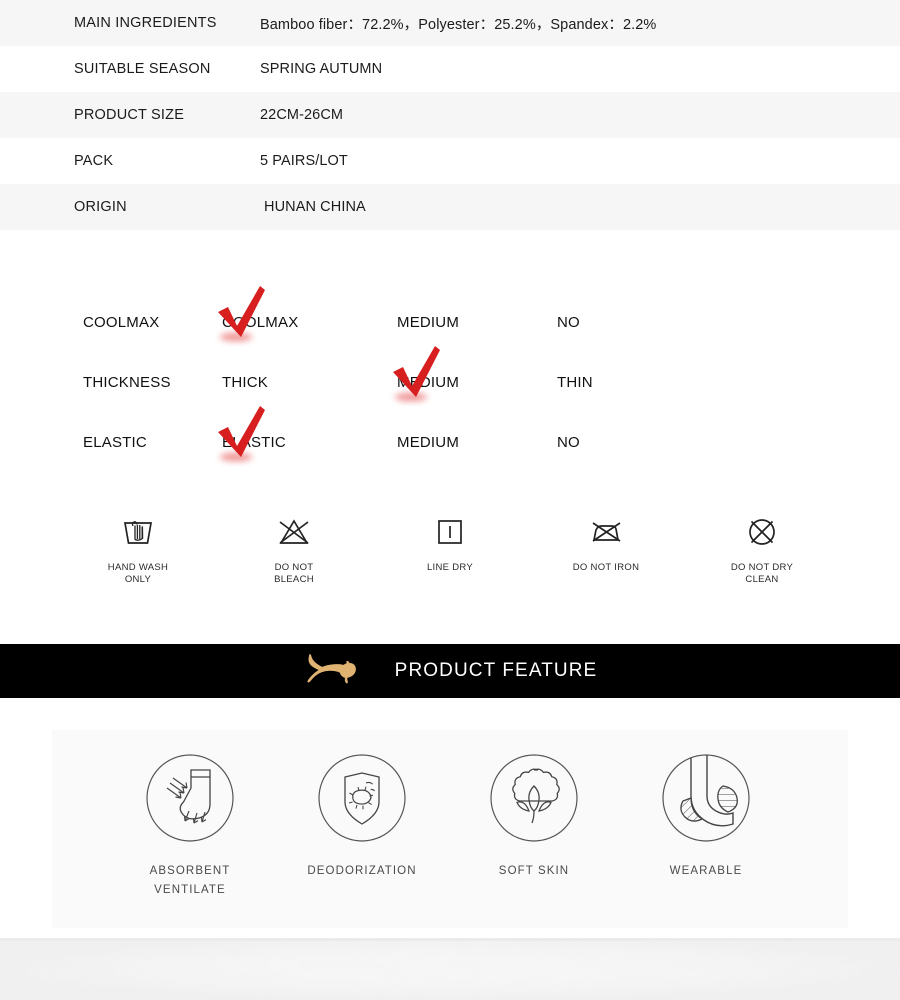 The width and height of the screenshot is (900, 1000). I want to click on care-label: LINE DRY, so click(450, 567).